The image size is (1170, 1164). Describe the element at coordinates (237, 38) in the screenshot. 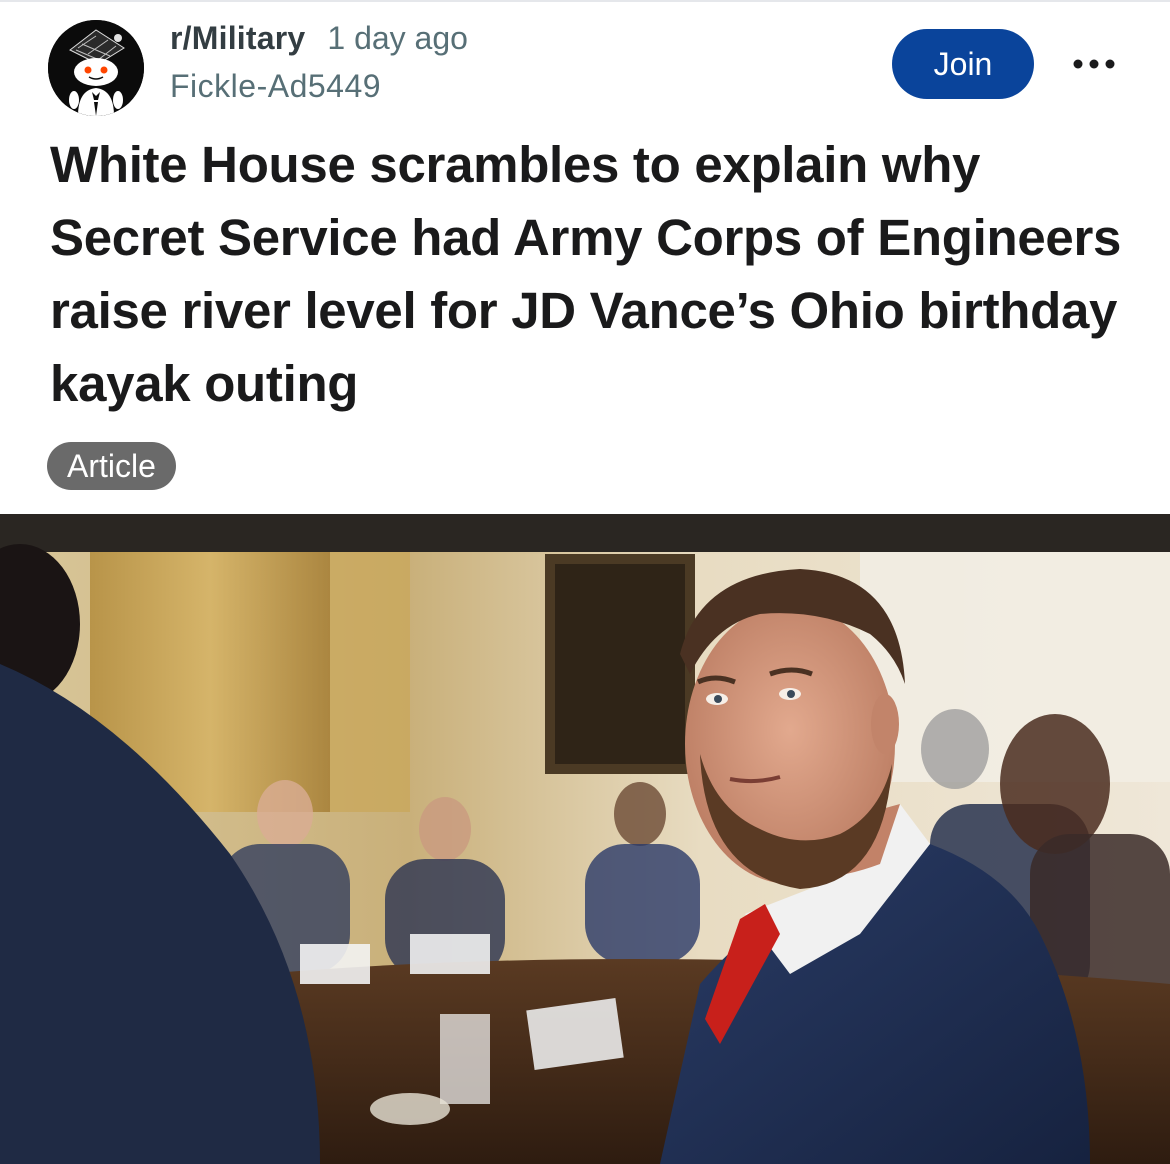

I see `community-name: r/Military` at that location.